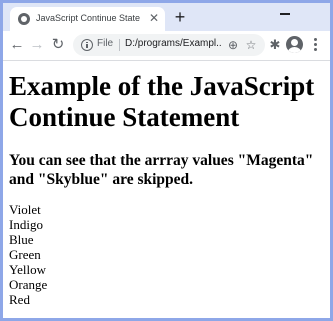 The image size is (333, 321). Describe the element at coordinates (24, 19) in the screenshot. I see `globe-icon` at that location.